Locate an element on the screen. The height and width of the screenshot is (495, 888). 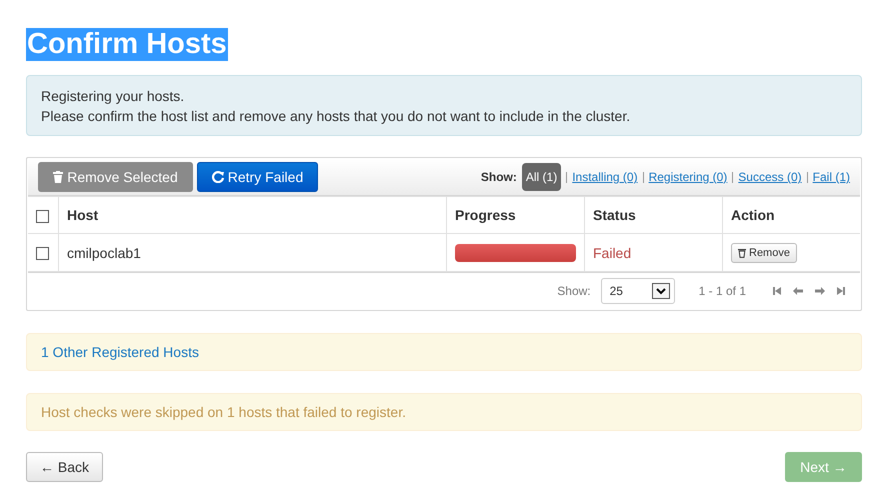
remove-selected-button: Remove Selected is located at coordinates (115, 177).